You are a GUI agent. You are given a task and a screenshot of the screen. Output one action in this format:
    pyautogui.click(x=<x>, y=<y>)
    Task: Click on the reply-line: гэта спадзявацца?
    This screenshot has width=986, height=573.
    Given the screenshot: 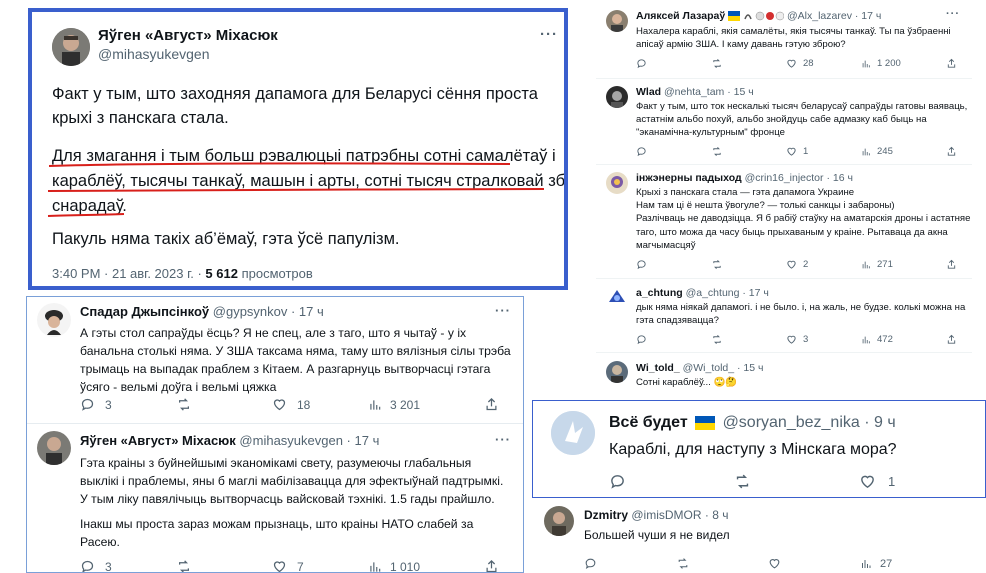 What is the action you would take?
    pyautogui.click(x=677, y=320)
    